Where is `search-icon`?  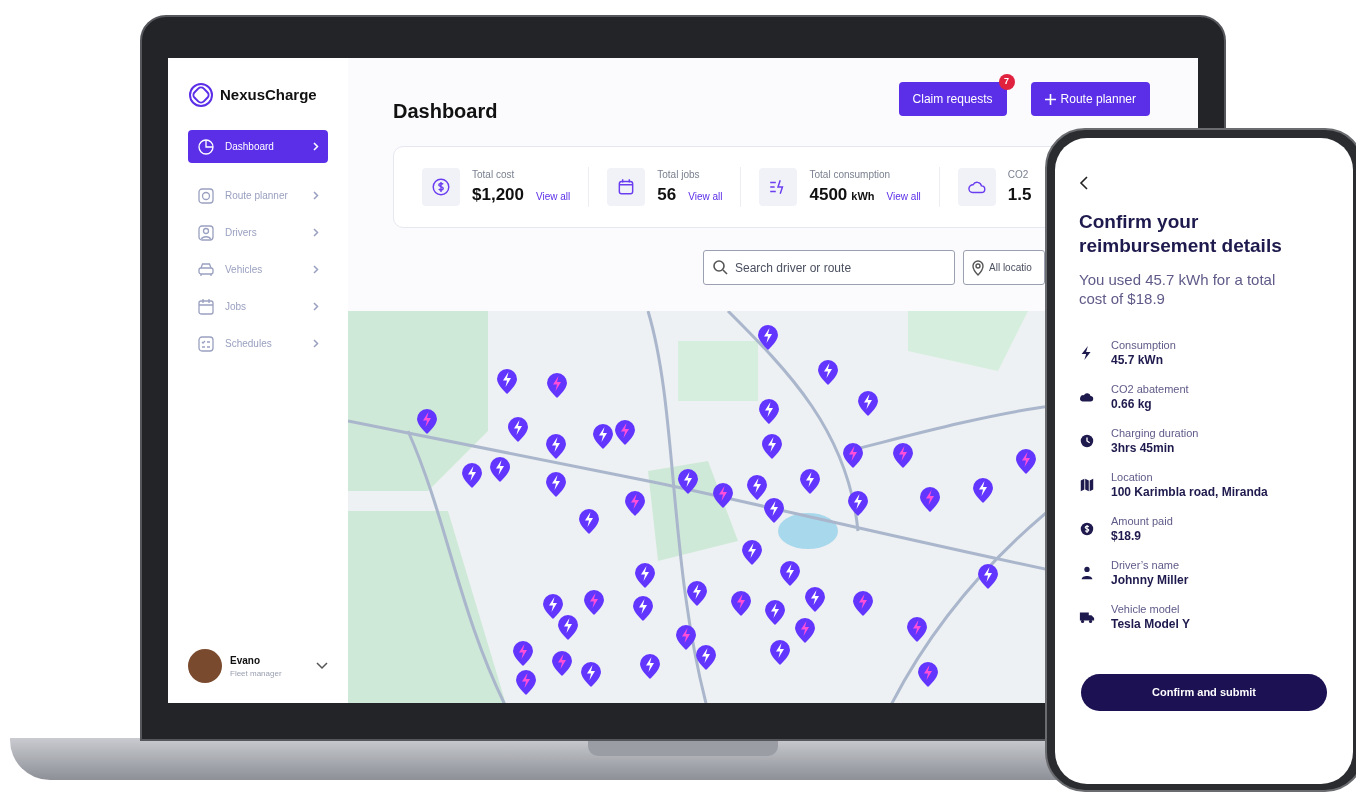
search-icon is located at coordinates (720, 267).